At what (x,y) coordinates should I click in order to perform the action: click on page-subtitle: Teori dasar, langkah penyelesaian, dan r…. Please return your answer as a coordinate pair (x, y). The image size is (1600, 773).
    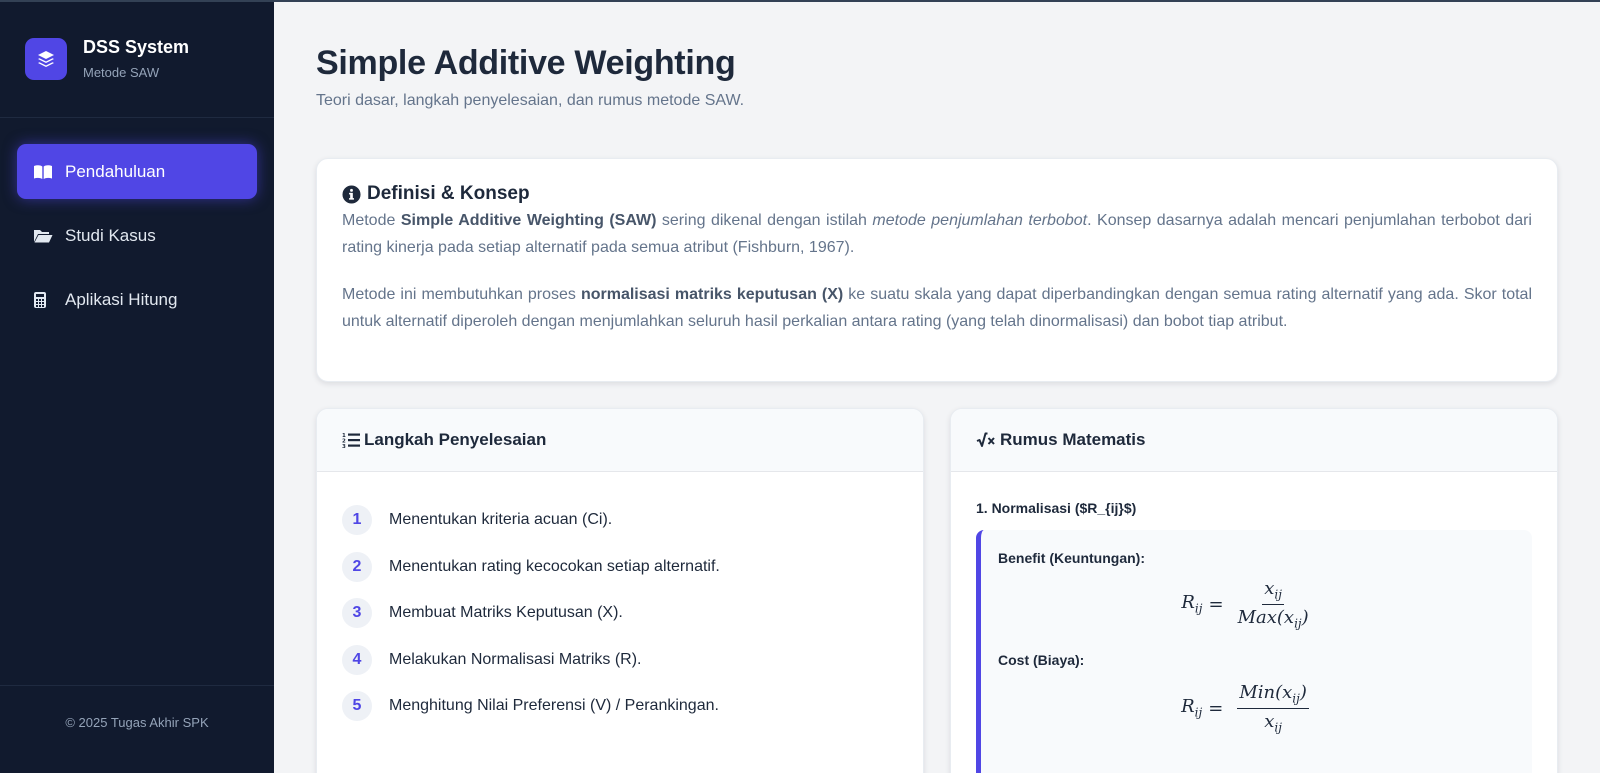
    Looking at the image, I should click on (530, 100).